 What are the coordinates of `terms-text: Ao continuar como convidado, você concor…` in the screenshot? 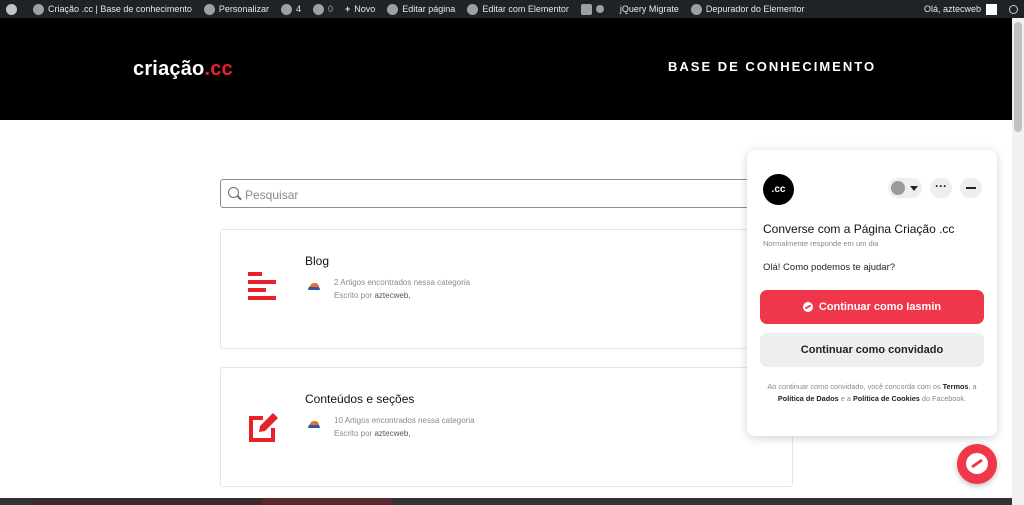 It's located at (854, 386).